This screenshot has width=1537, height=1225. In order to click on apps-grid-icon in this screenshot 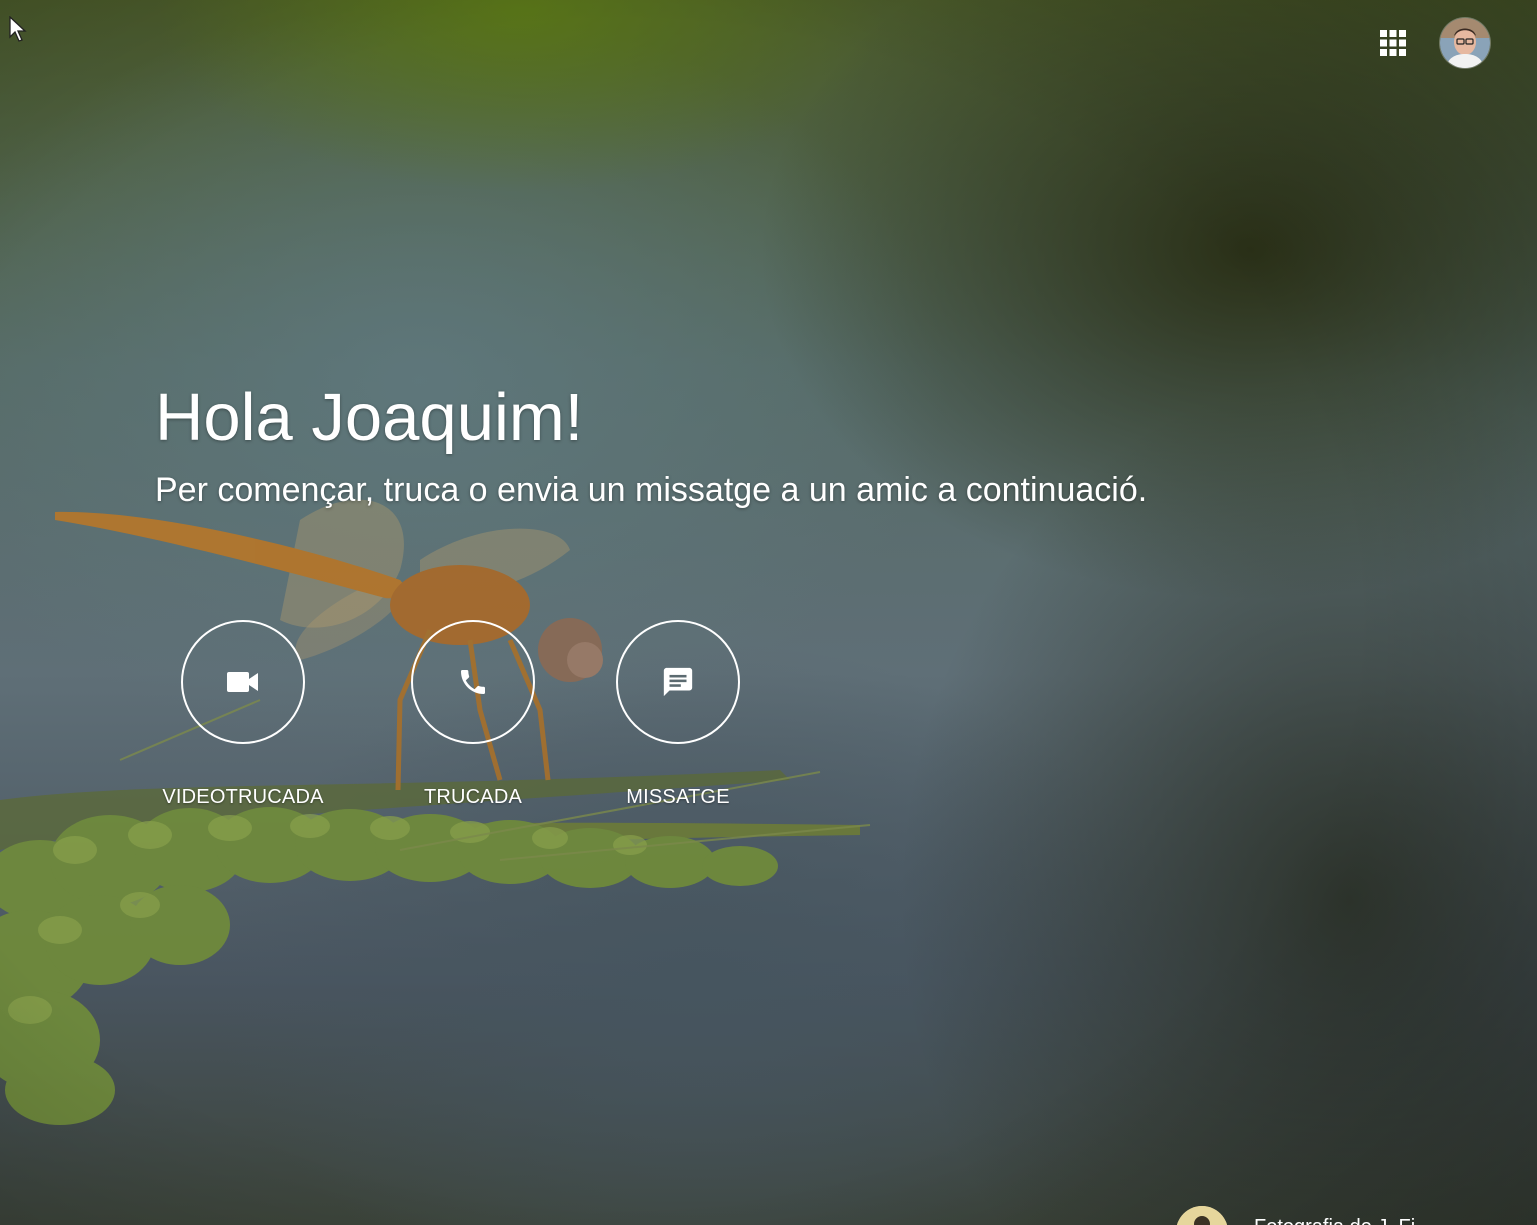, I will do `click(1393, 43)`.